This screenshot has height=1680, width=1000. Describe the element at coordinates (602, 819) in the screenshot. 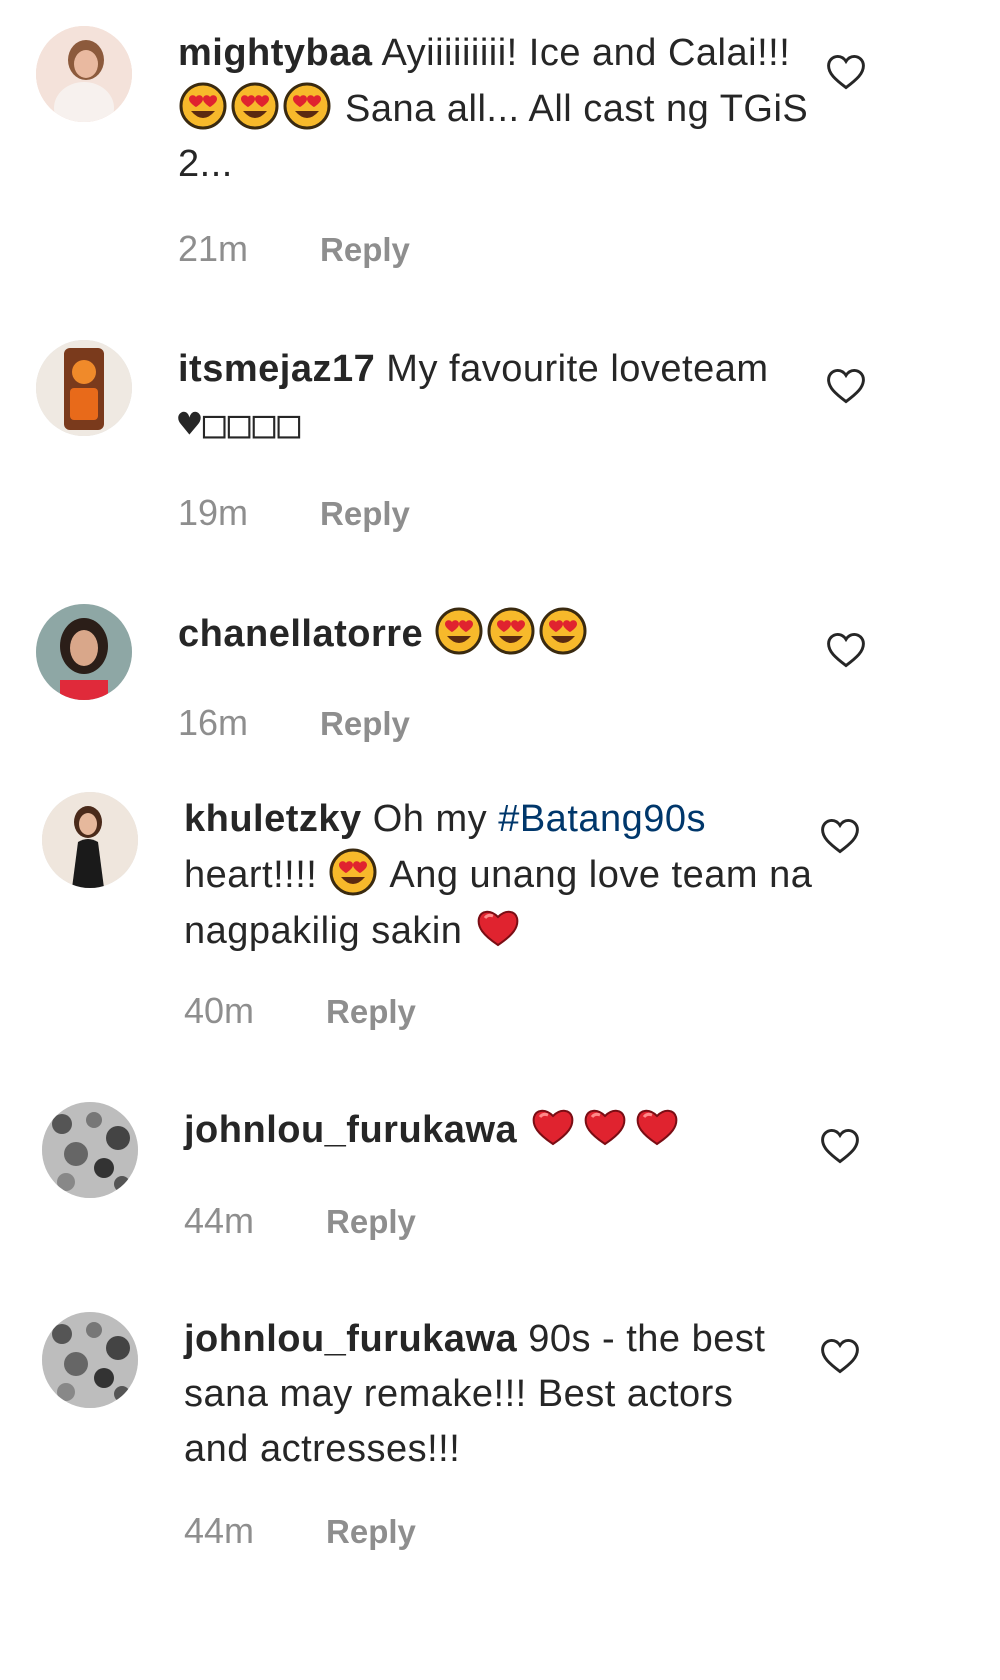

I see `hashtag-link: #Batang90s` at that location.